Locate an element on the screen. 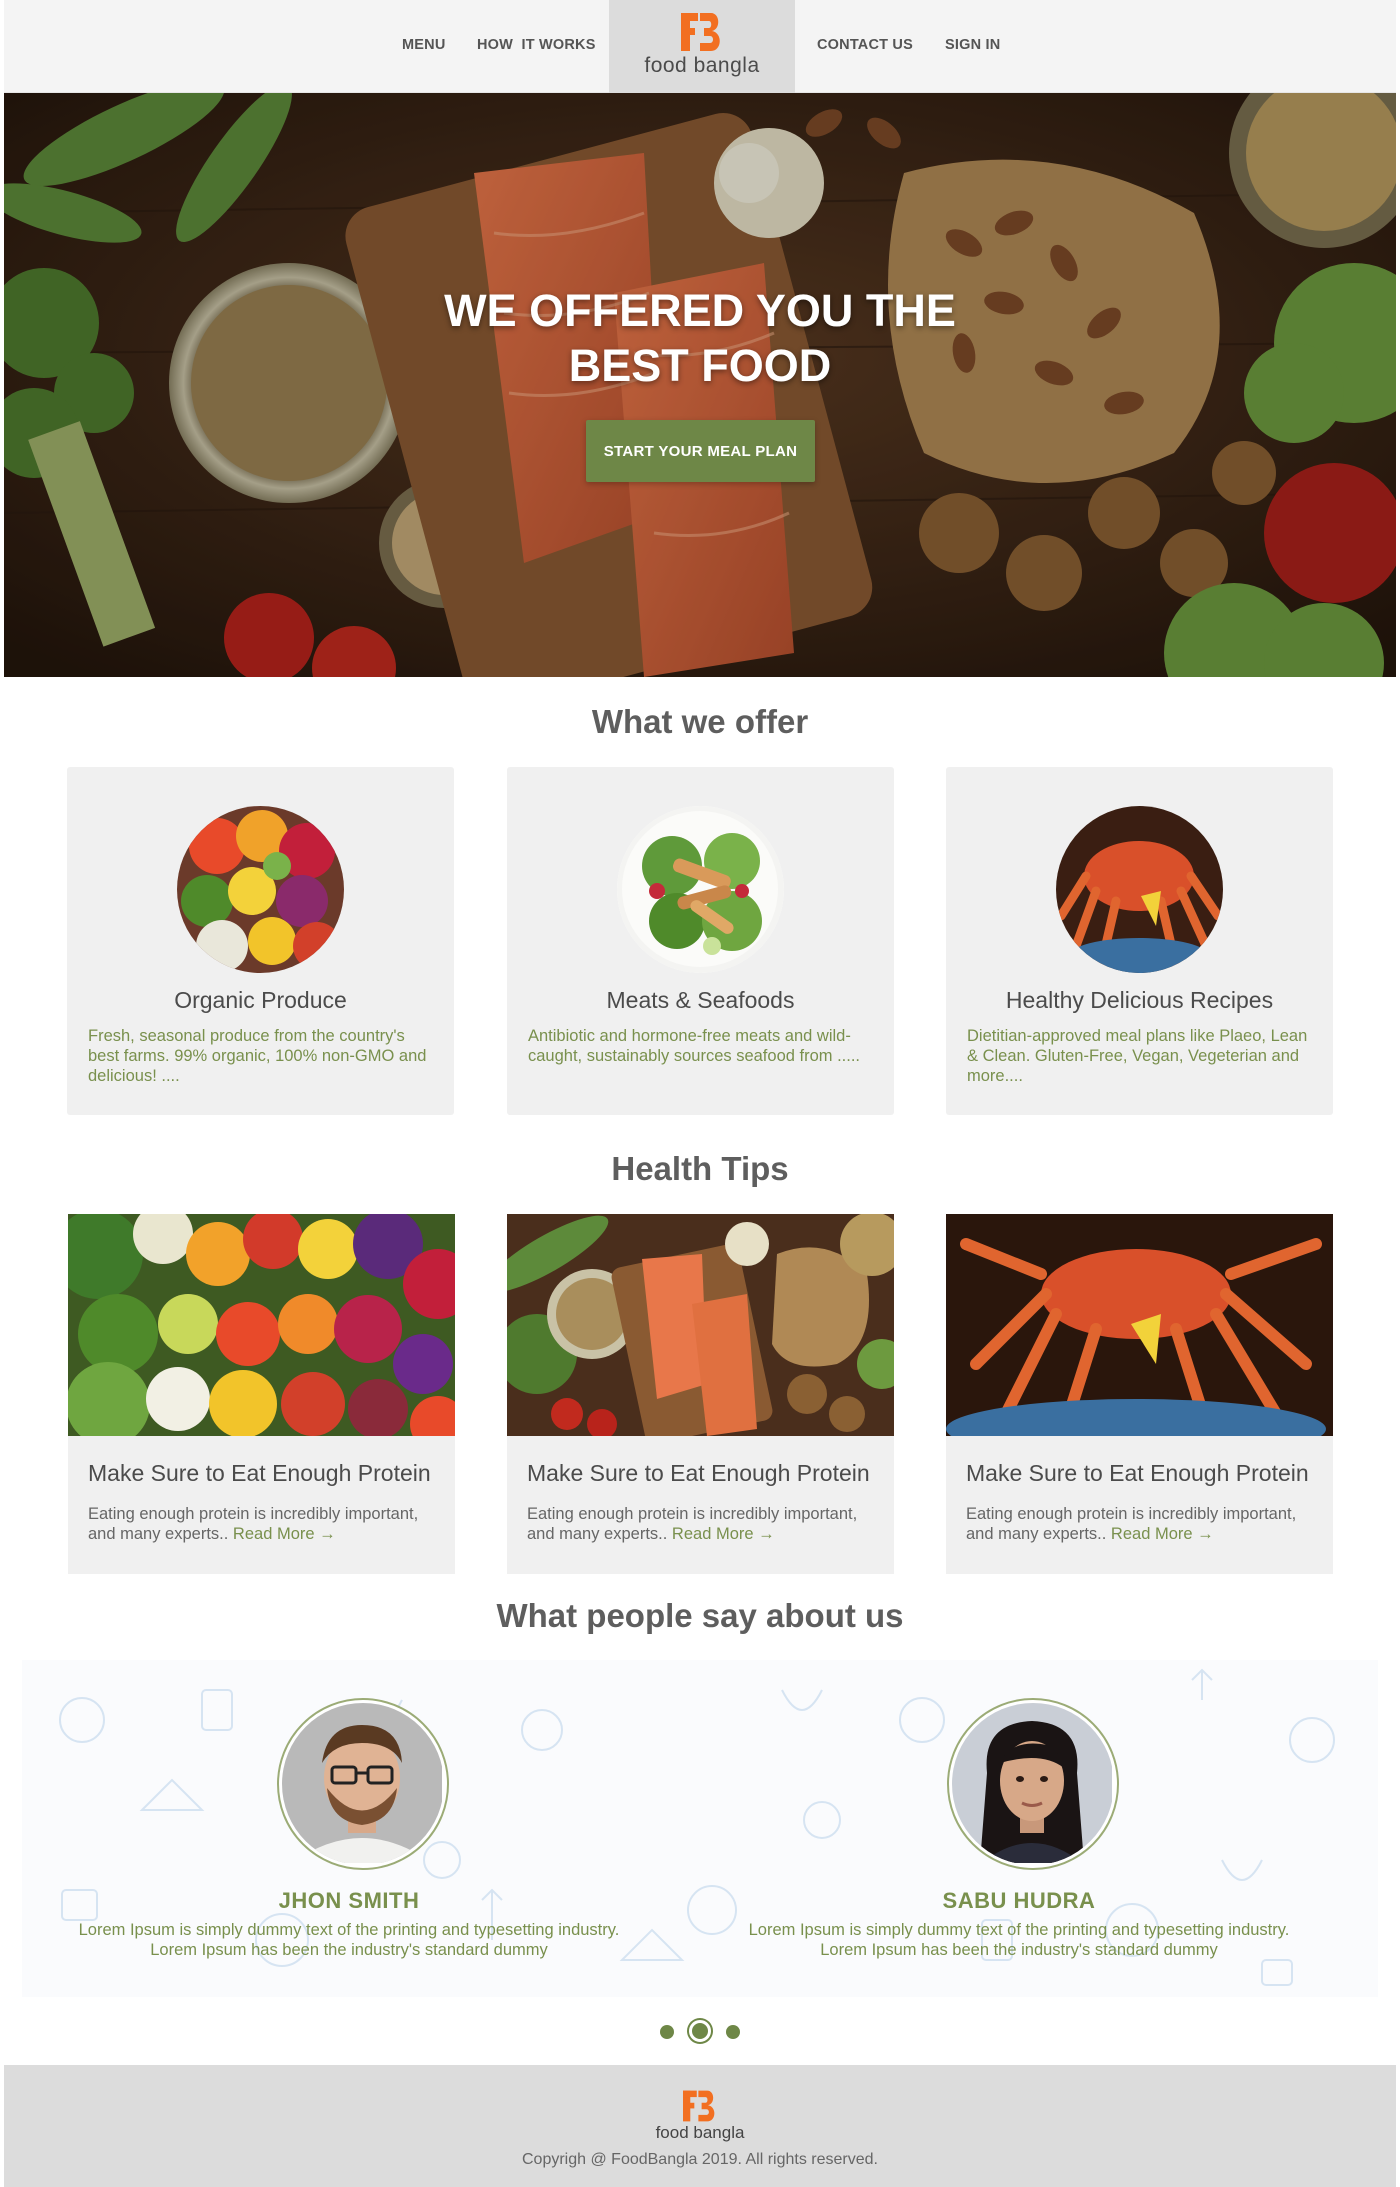  offer-title: Organic Produce is located at coordinates (260, 1000).